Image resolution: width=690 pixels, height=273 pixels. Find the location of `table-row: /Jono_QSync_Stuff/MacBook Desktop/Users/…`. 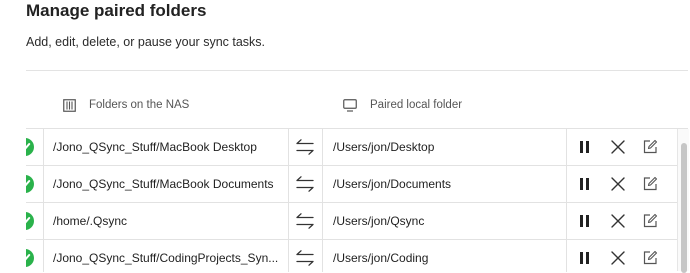

table-row: /Jono_QSync_Stuff/MacBook Desktop/Users/… is located at coordinates (357, 147).